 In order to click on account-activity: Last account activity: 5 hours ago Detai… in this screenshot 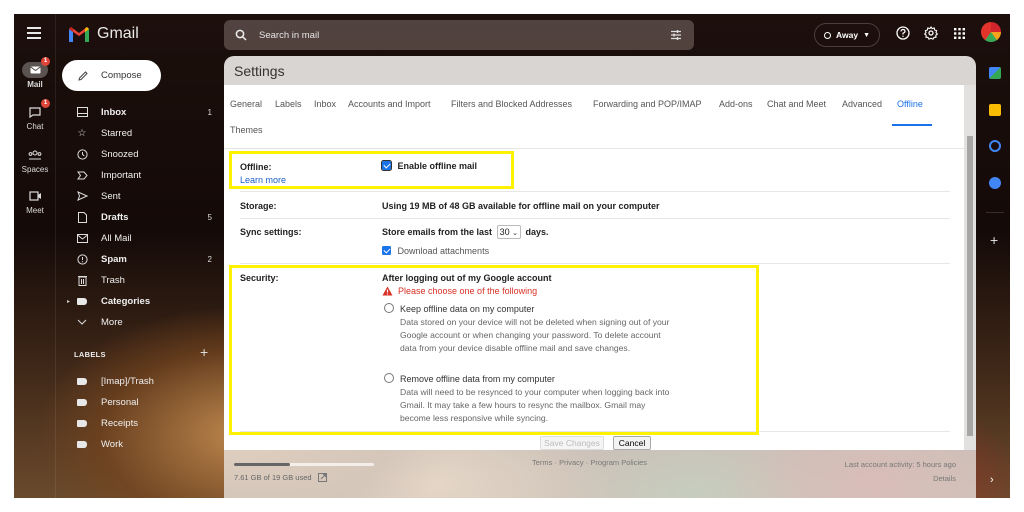, I will do `click(900, 472)`.